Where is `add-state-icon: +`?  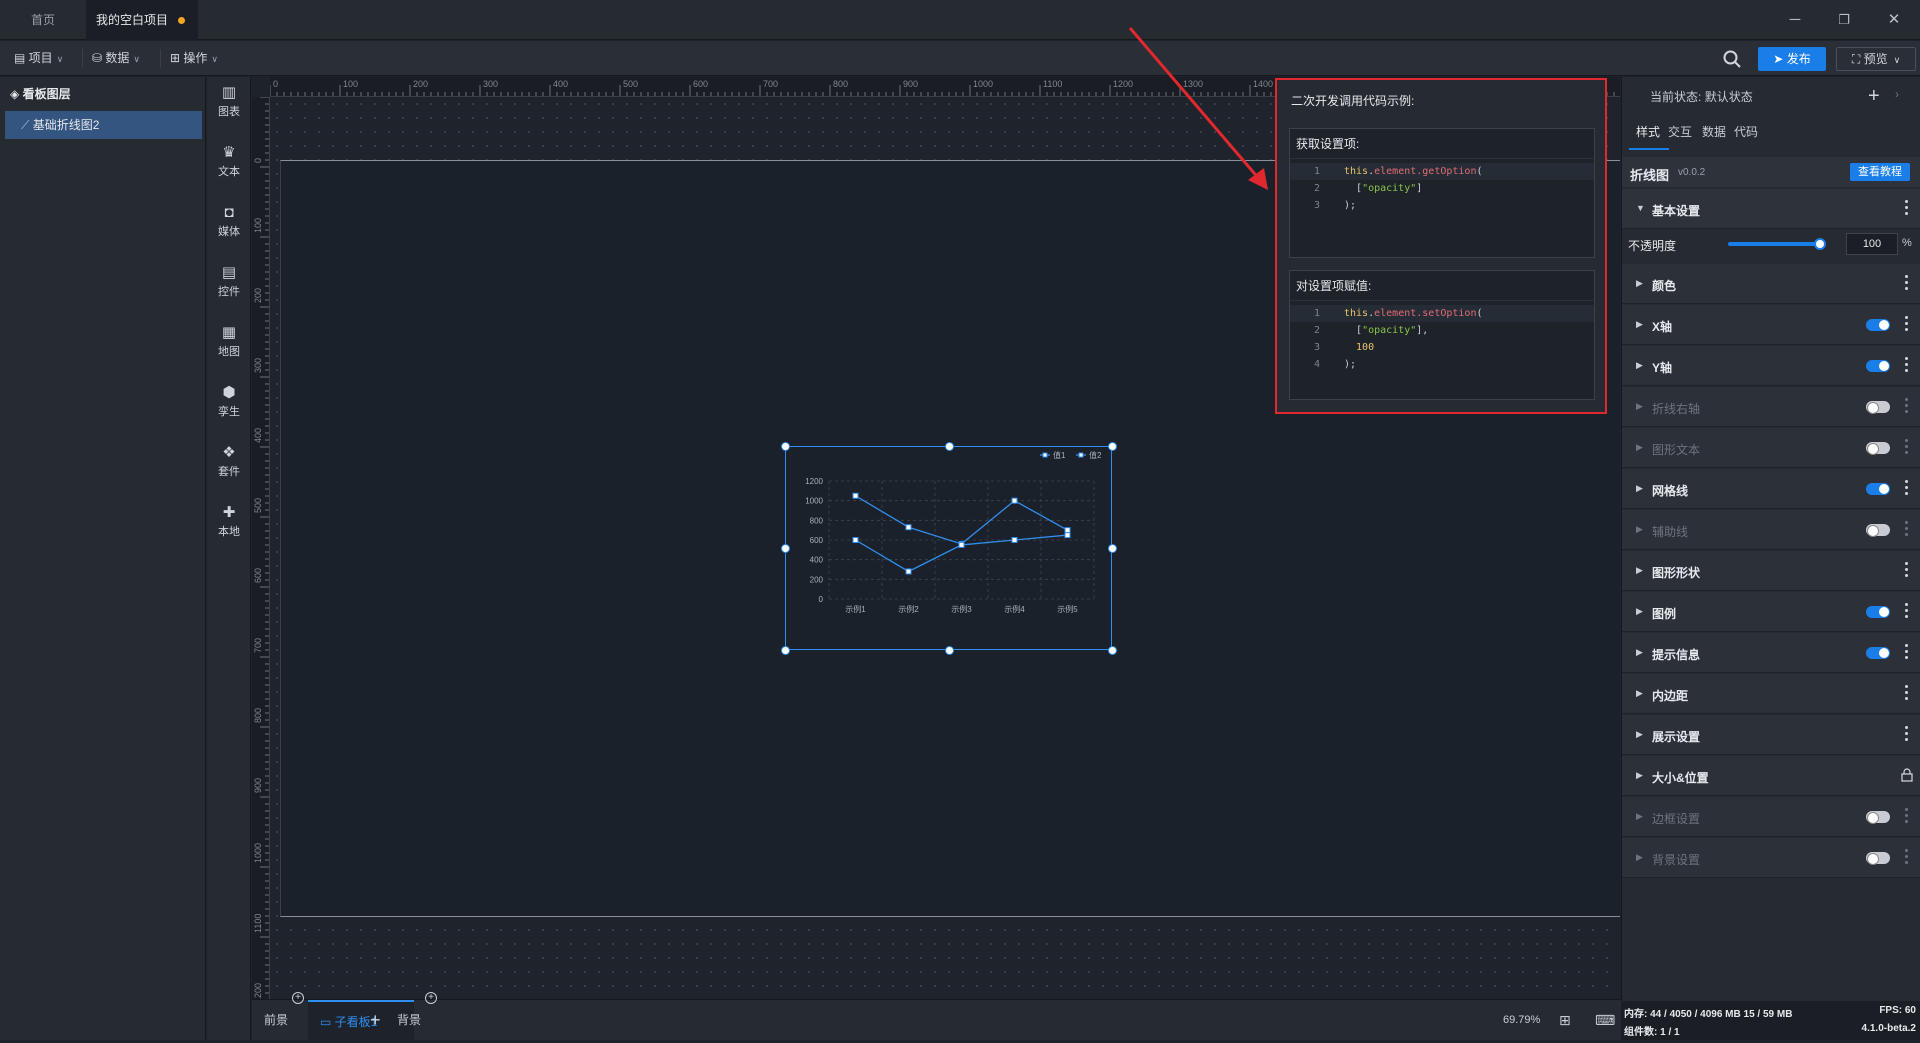
add-state-icon: + is located at coordinates (1874, 96).